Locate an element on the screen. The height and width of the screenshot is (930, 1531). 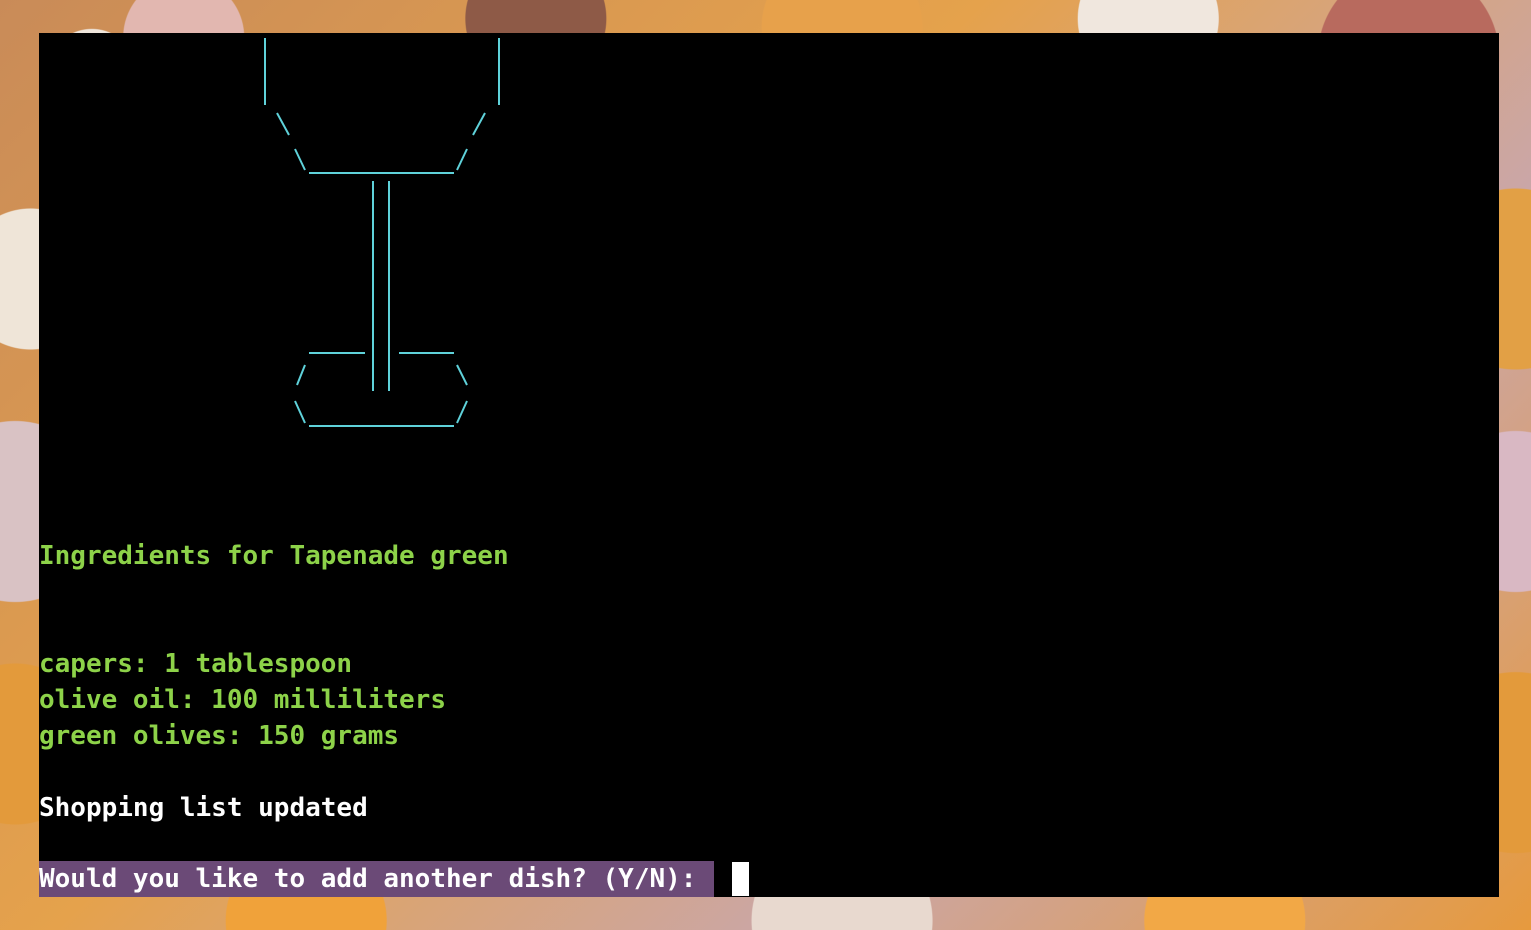
text-cursor is located at coordinates (741, 879).